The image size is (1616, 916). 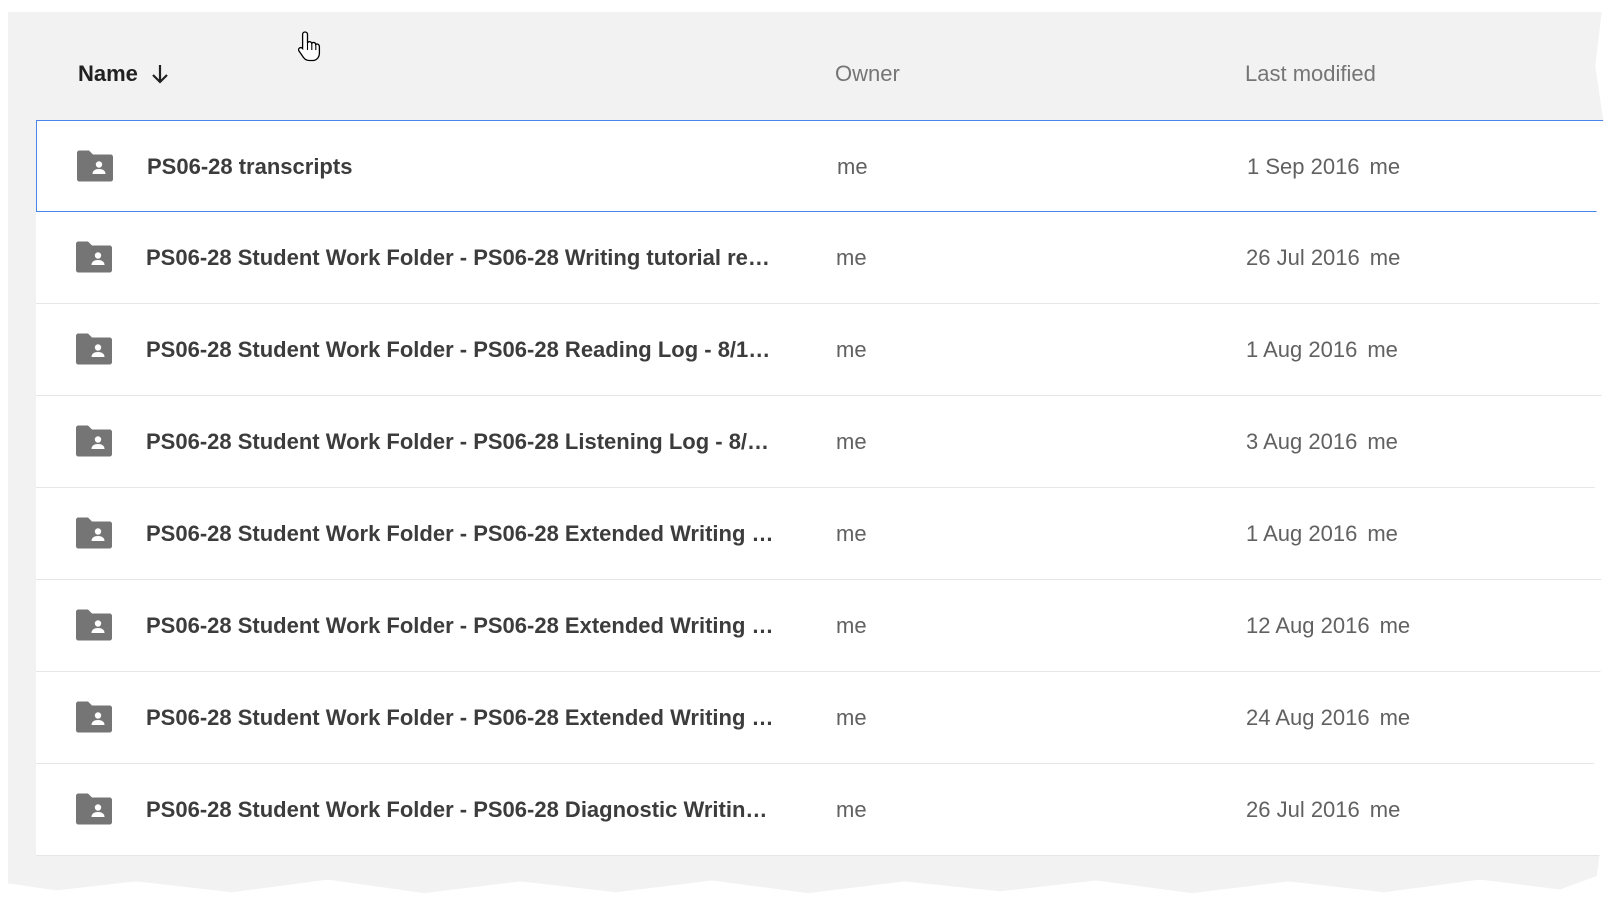 I want to click on last-modified: 1 Sep 2016 me, so click(x=1323, y=167).